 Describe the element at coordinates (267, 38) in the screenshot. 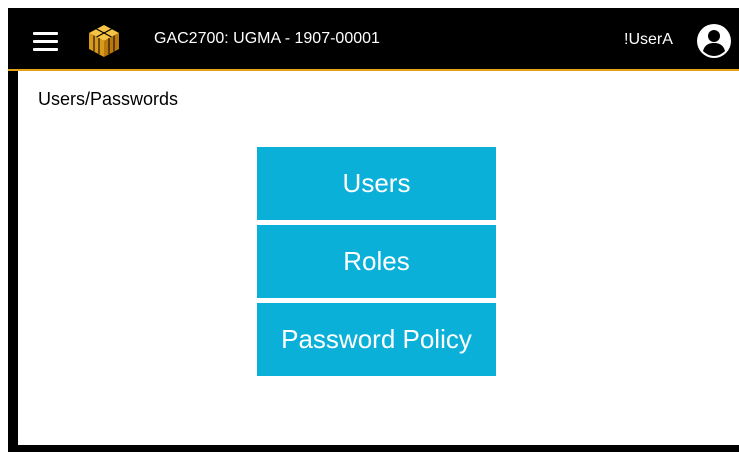

I see `app-title: GAC2700: UGMA - 1907-00001` at that location.